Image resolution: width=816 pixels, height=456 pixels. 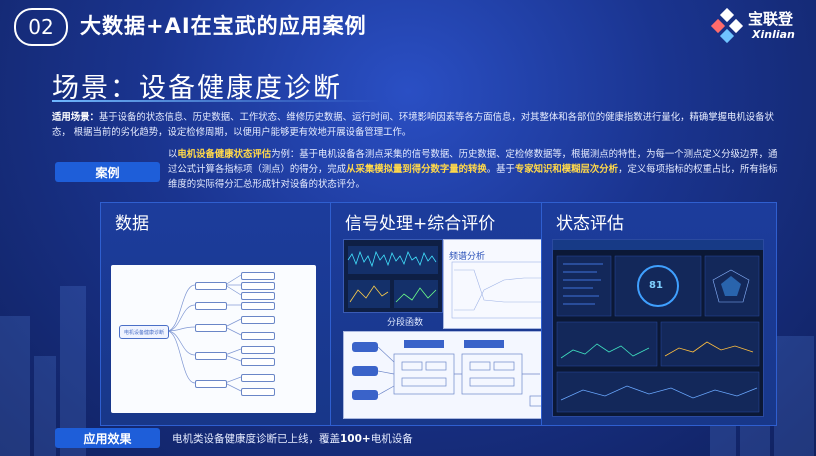 I want to click on flowchart-screenshot, so click(x=450, y=375).